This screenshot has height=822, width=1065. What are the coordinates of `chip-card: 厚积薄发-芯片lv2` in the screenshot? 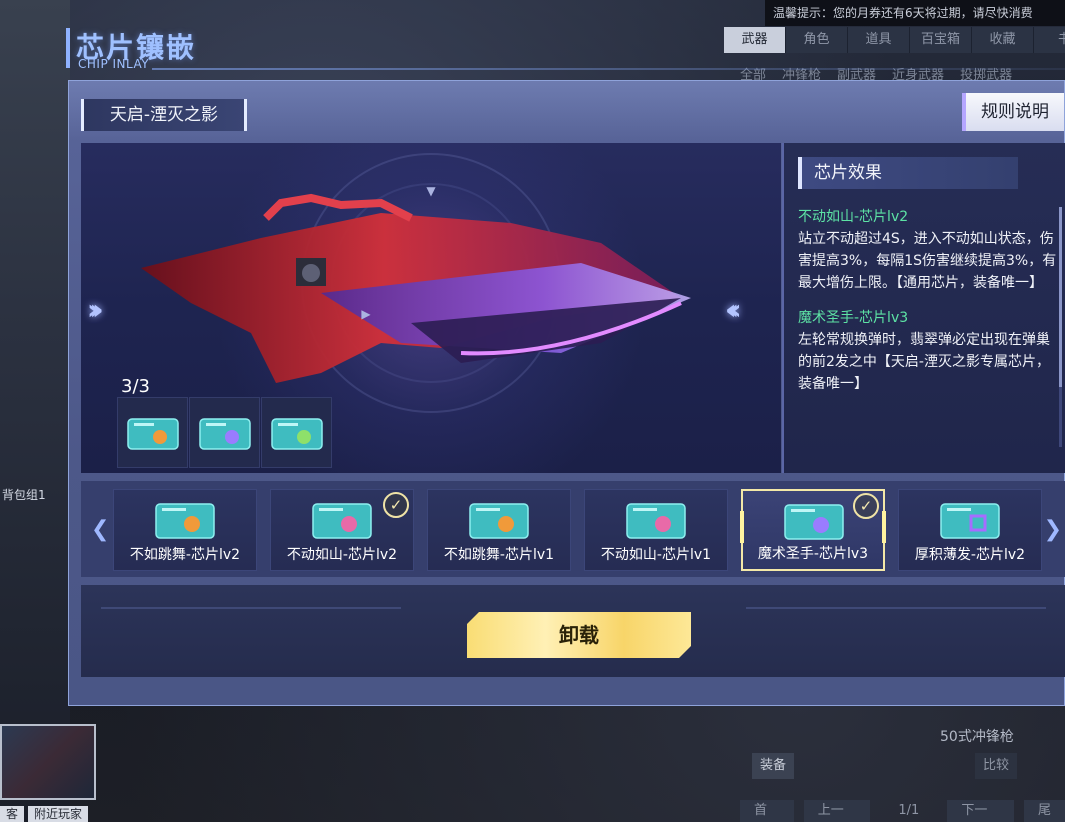 It's located at (970, 530).